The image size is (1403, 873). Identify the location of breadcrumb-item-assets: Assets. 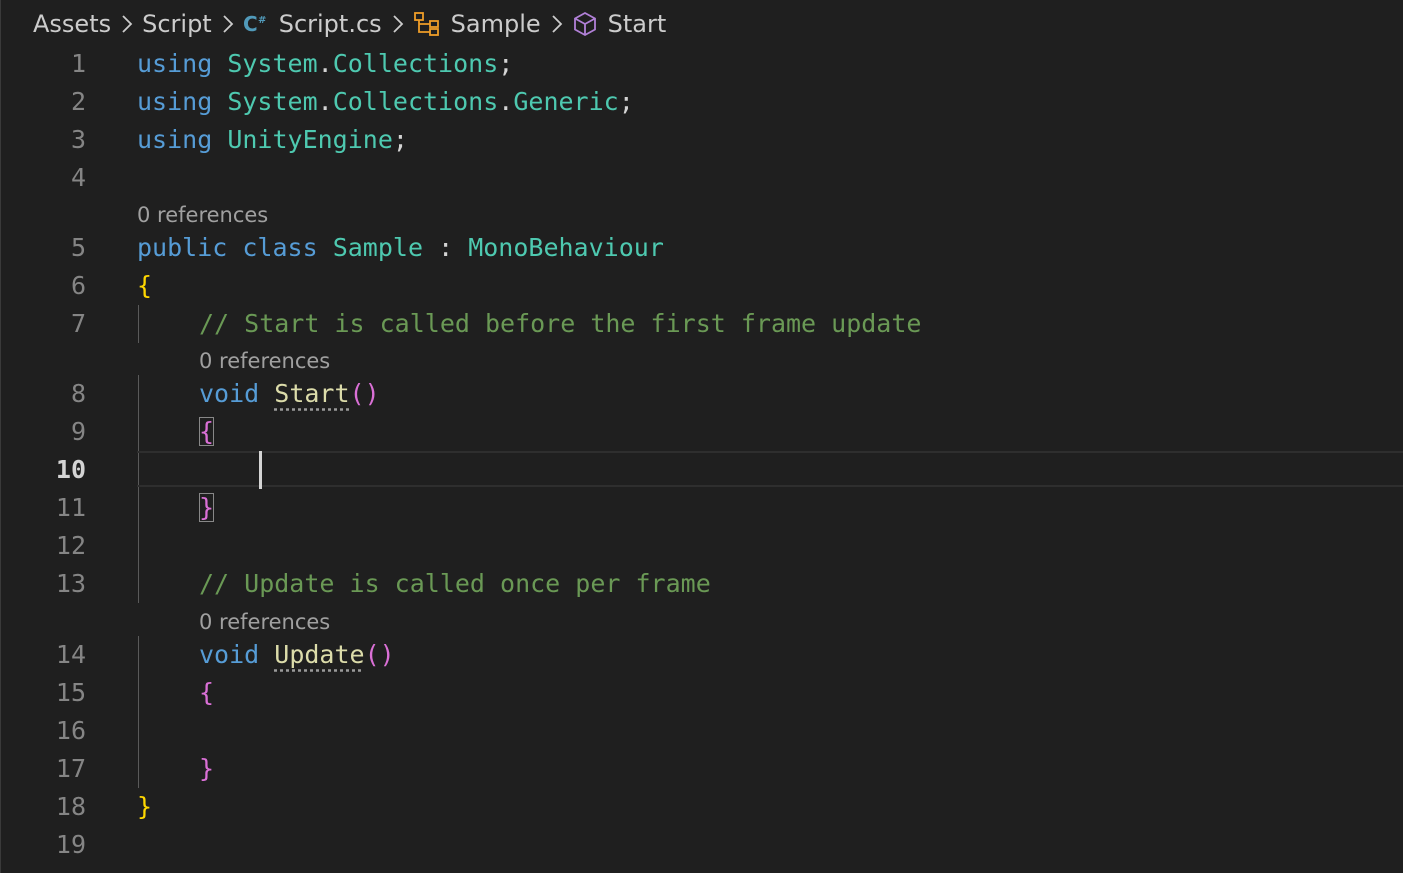
(72, 24).